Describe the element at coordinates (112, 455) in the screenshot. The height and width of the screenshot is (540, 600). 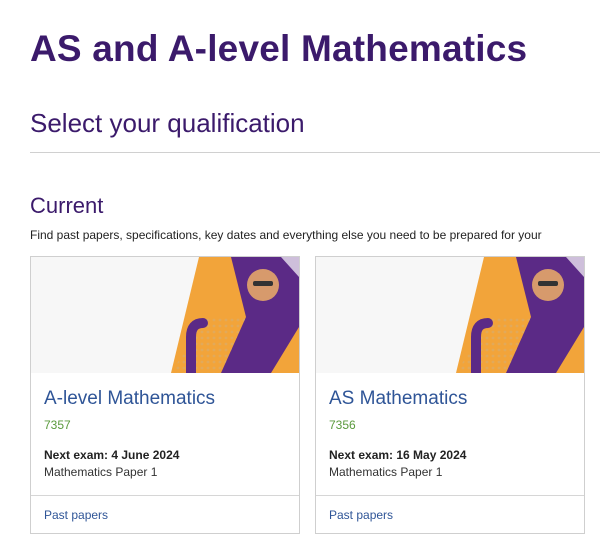
I see `next-exam-date: Next exam: 4 June 2024` at that location.